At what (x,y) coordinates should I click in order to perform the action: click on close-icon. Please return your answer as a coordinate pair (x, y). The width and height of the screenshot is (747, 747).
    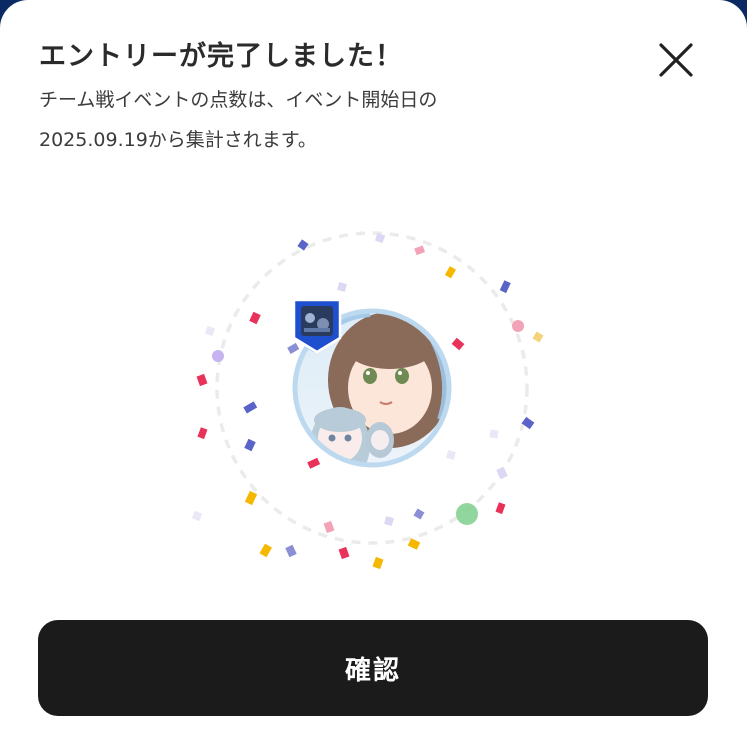
    Looking at the image, I should click on (676, 60).